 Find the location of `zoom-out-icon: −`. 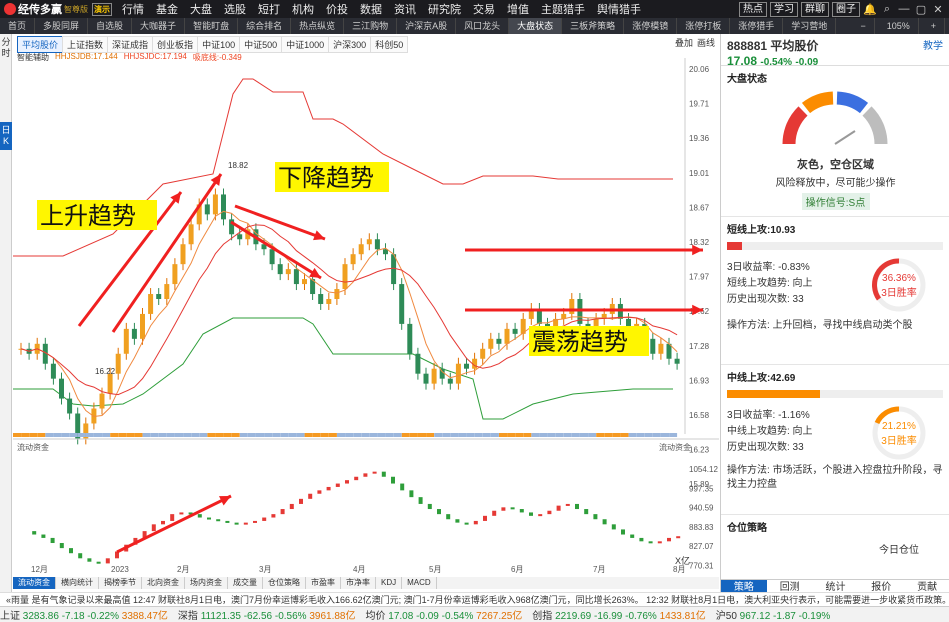

zoom-out-icon: − is located at coordinates (863, 26).